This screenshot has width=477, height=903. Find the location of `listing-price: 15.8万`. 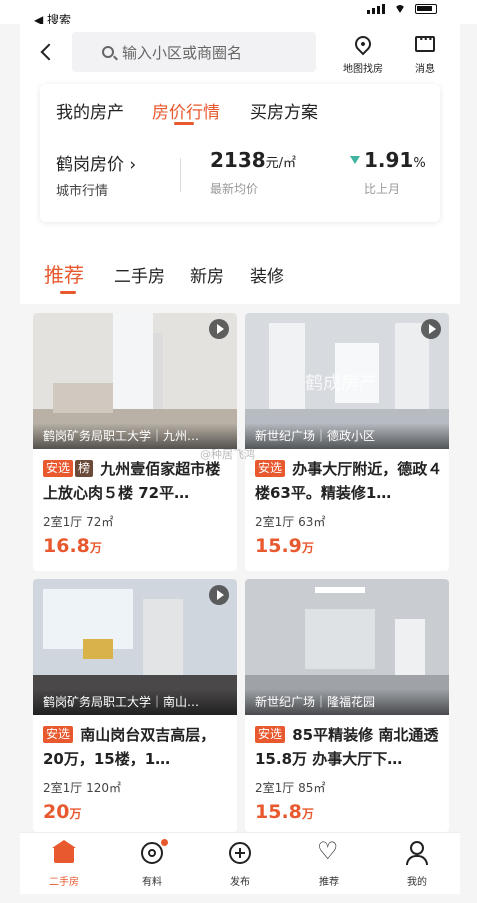

listing-price: 15.8万 is located at coordinates (284, 812).